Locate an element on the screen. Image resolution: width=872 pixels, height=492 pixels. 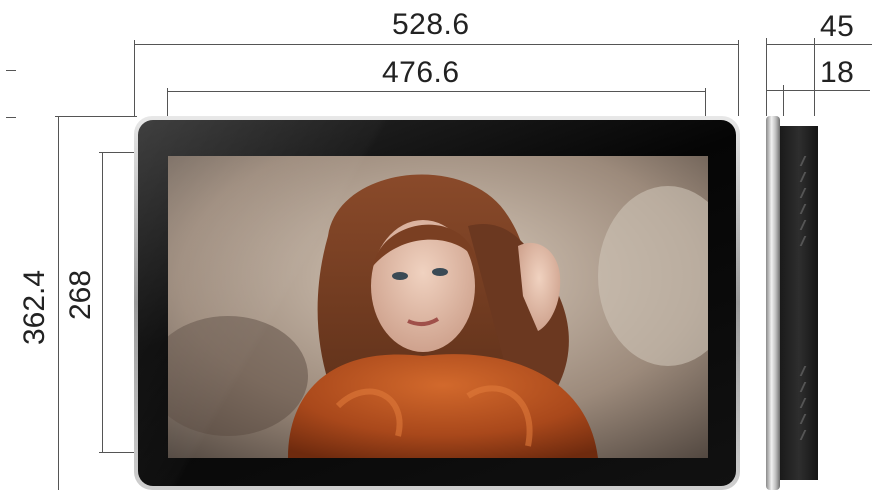
overall-width-label: 528.6 is located at coordinates (431, 24).